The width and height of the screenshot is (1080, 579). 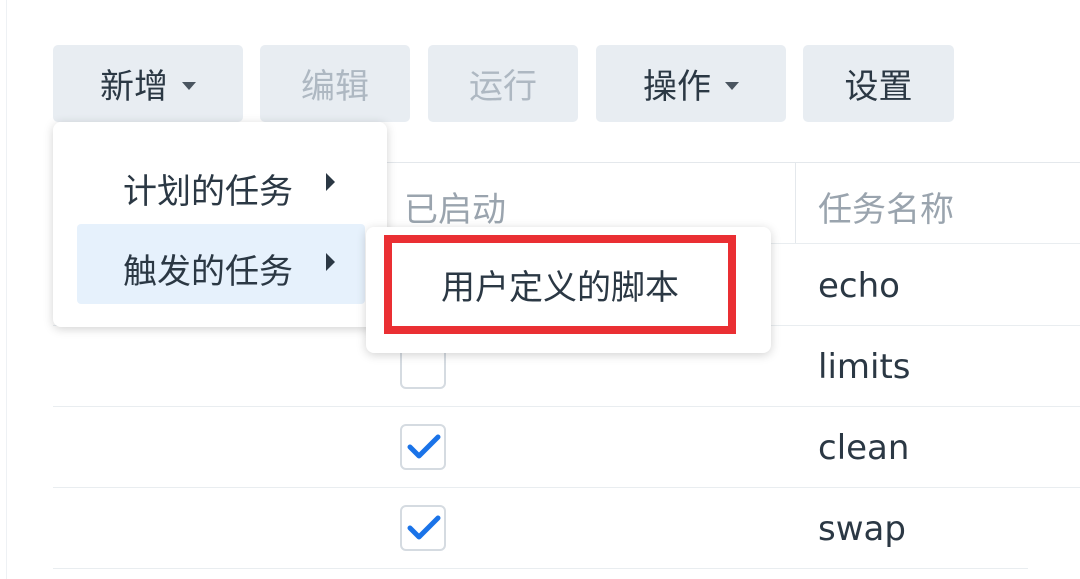 I want to click on triggered-task-submenu: 用户定义的脚本, so click(x=568, y=290).